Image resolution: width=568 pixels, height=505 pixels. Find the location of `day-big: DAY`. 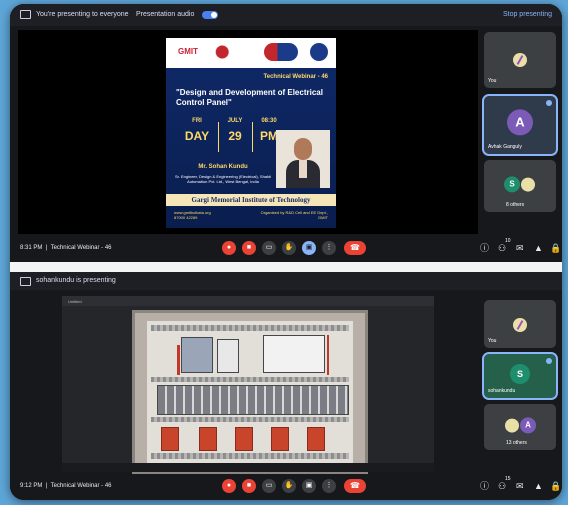

day-big: DAY is located at coordinates (197, 136).